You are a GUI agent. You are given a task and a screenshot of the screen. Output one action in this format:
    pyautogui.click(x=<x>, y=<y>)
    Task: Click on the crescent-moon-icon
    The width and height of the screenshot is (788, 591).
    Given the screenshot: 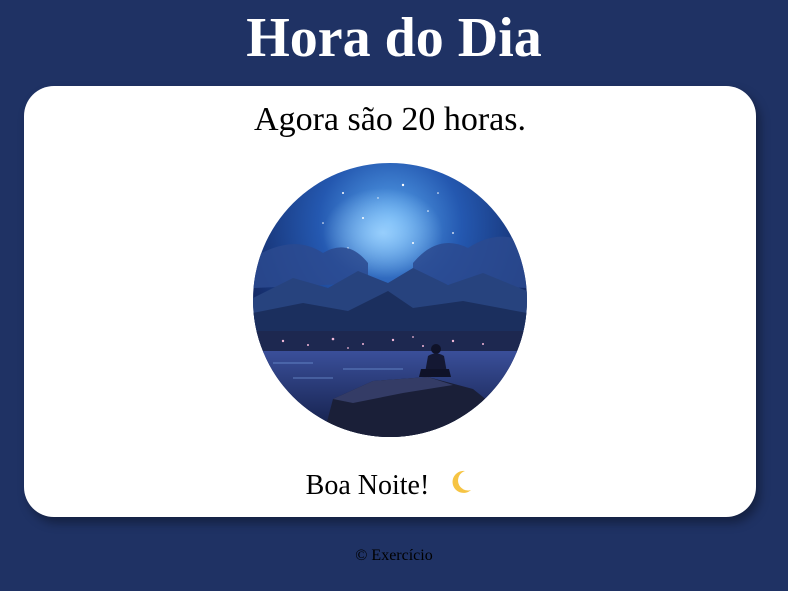 What is the action you would take?
    pyautogui.click(x=460, y=486)
    